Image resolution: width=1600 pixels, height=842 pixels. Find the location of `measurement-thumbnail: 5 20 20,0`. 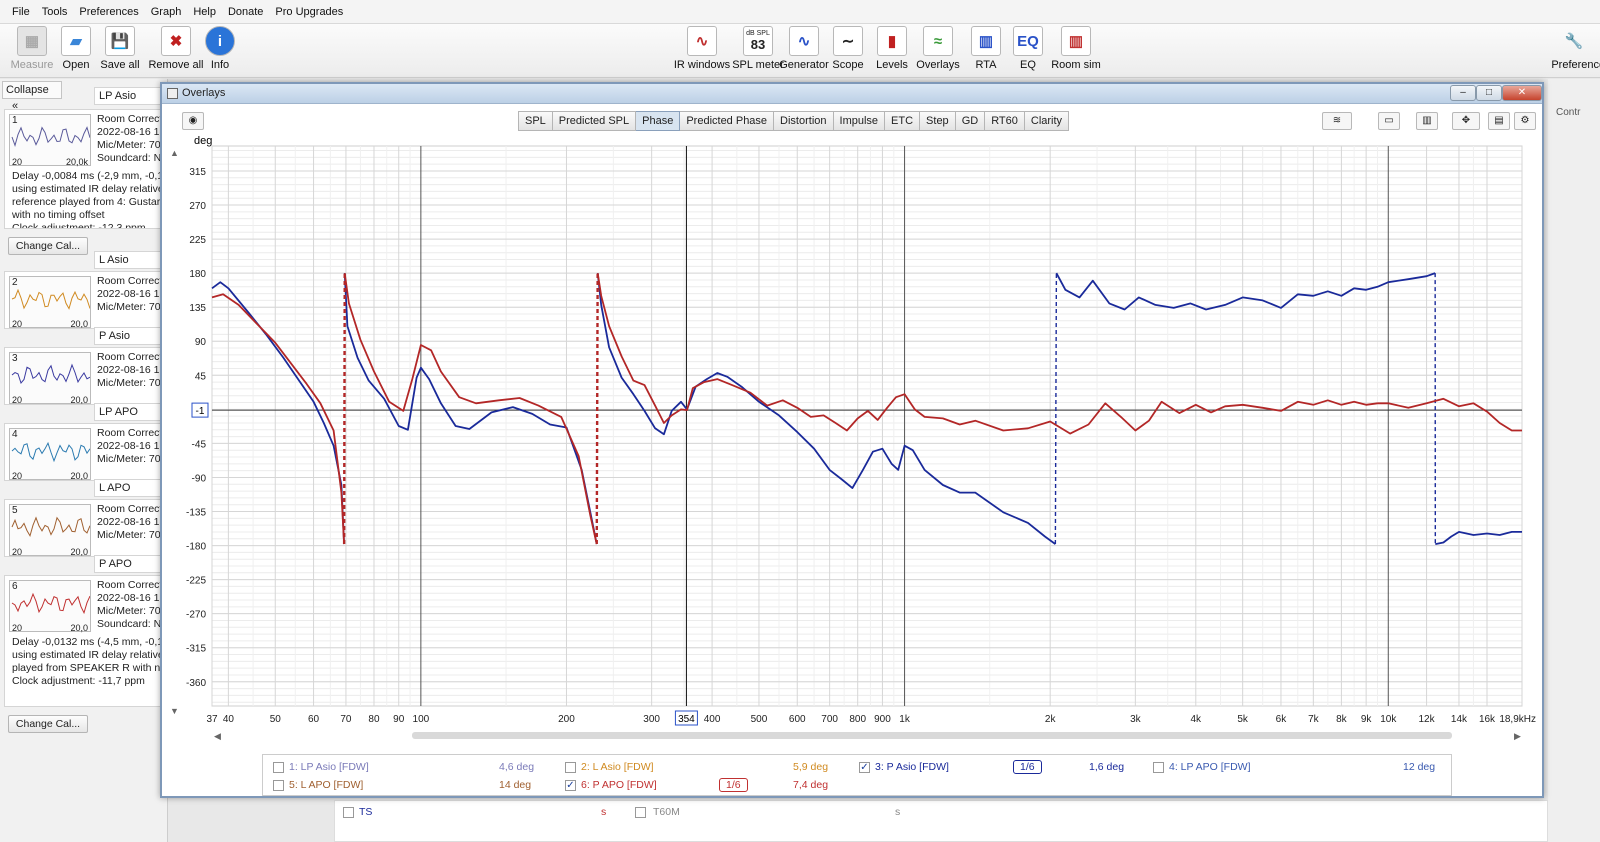

measurement-thumbnail: 5 20 20,0 is located at coordinates (50, 530).